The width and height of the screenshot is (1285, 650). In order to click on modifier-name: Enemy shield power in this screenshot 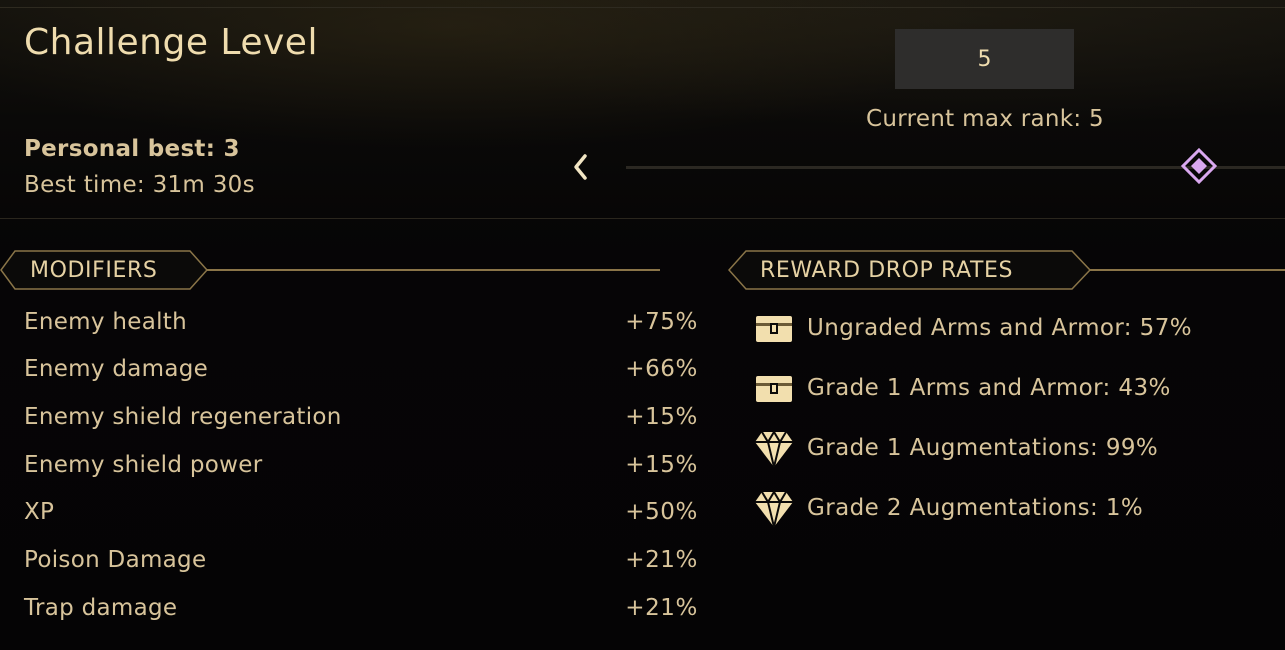, I will do `click(143, 465)`.